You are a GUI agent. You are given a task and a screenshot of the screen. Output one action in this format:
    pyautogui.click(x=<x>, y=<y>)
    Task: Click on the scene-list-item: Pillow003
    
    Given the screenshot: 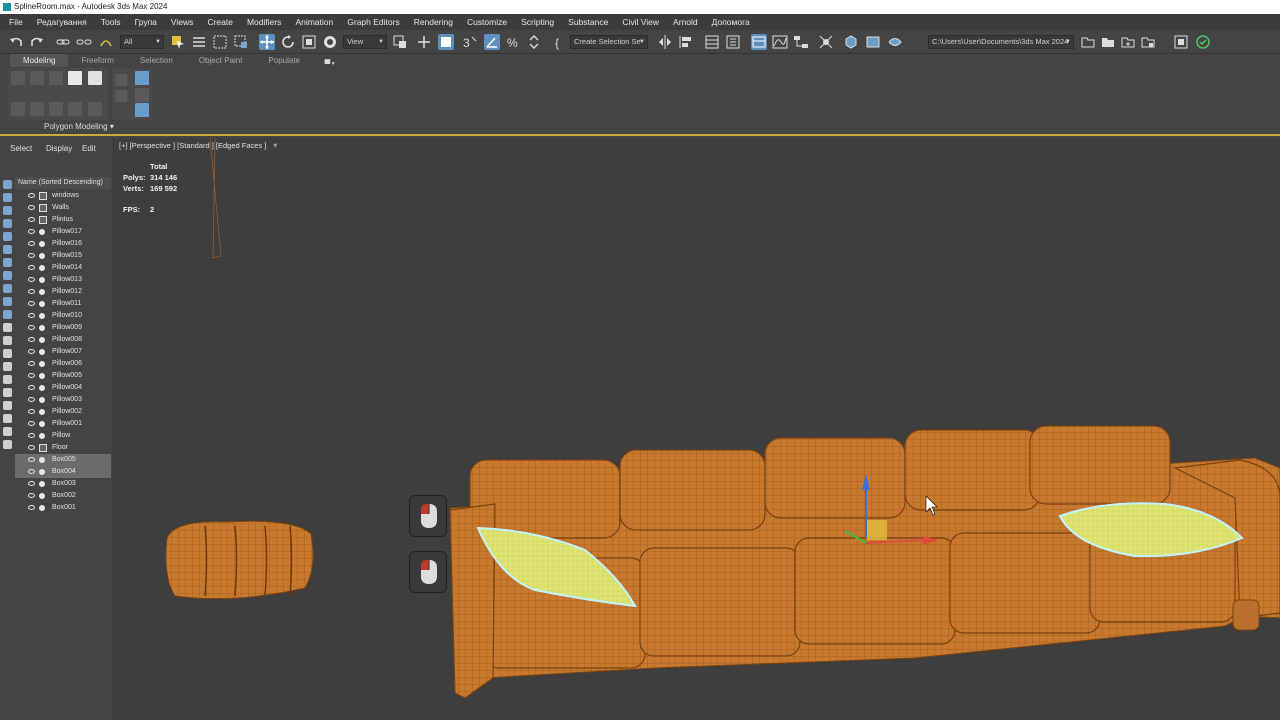 What is the action you would take?
    pyautogui.click(x=63, y=400)
    